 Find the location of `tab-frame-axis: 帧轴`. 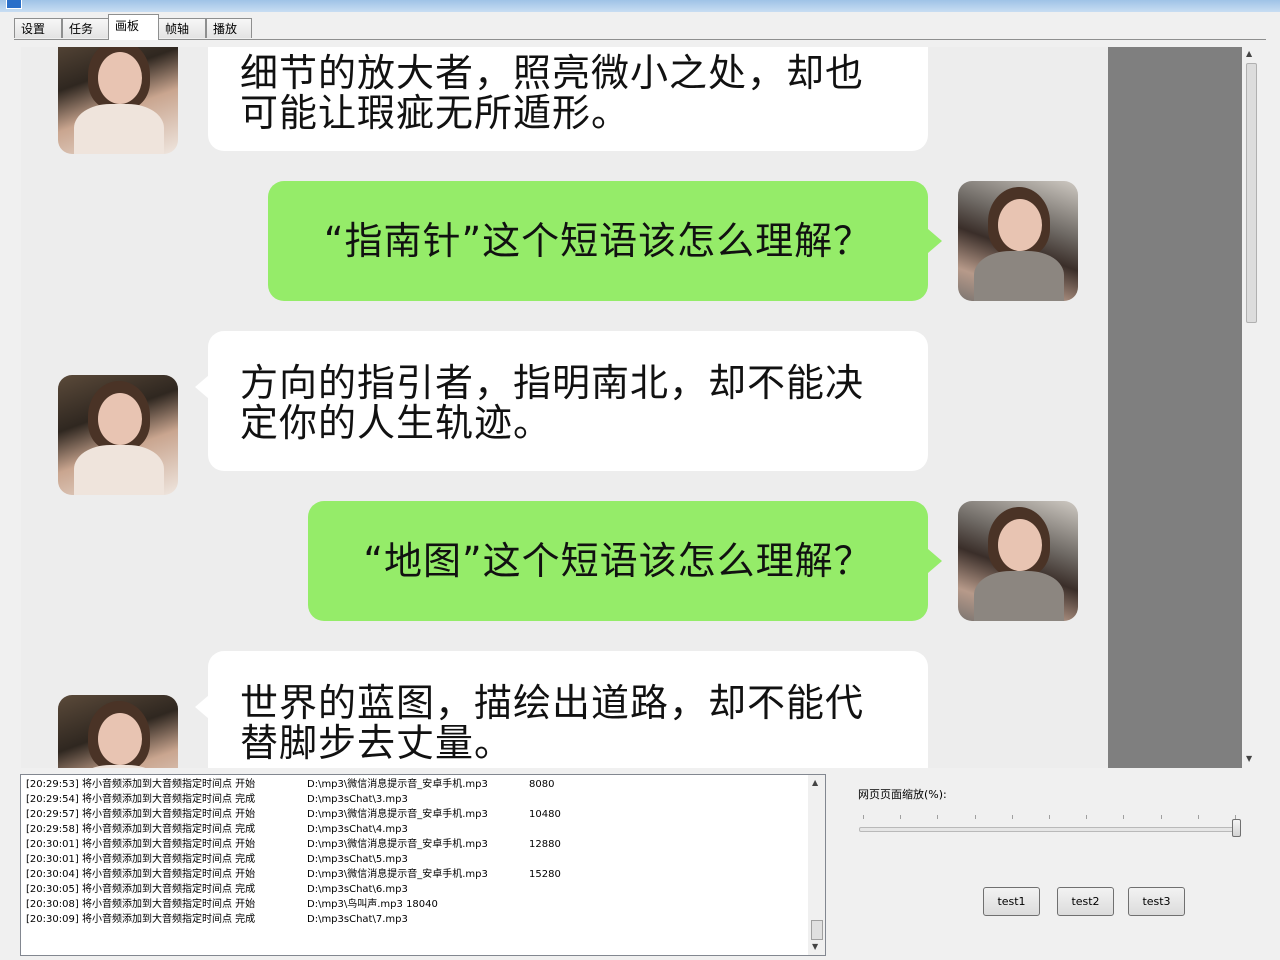

tab-frame-axis: 帧轴 is located at coordinates (182, 28).